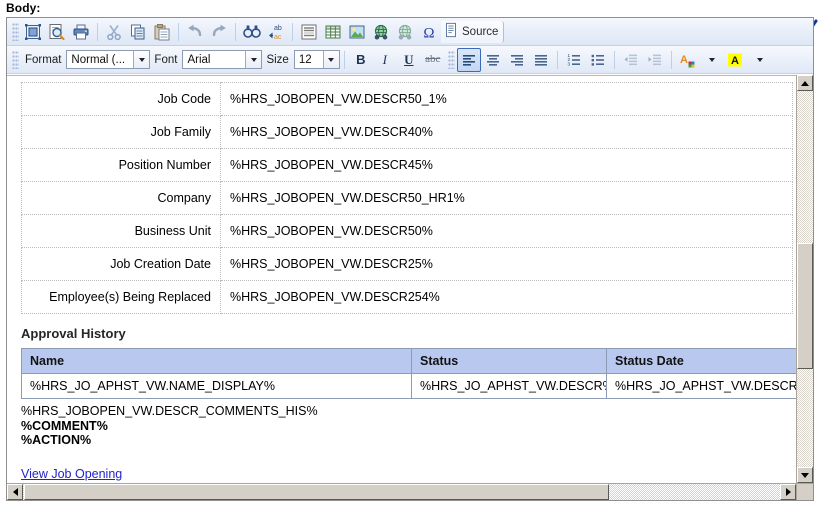  I want to click on field-value: %HRS_JOBOPEN_VW.DESCR50%, so click(506, 231).